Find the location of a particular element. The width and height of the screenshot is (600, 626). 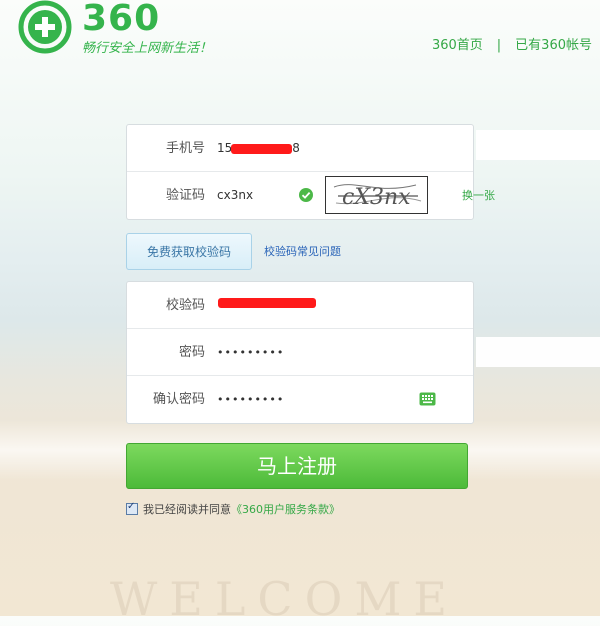

captcha-row: 验证码 cx3nx cX3nx 换一张 is located at coordinates (311, 195).